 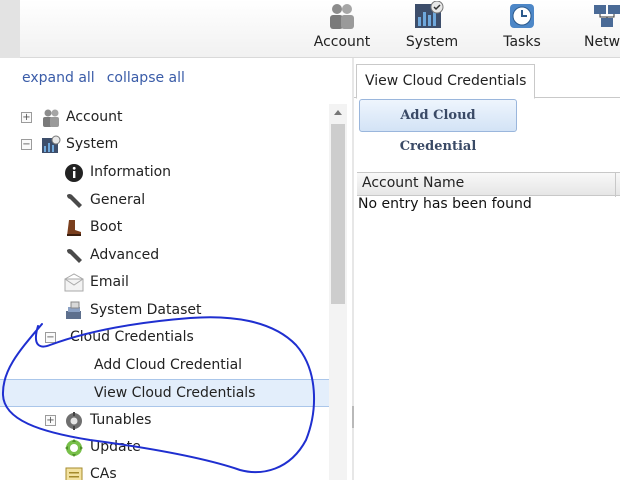 I want to click on tree-item-cas: CAs, so click(x=165, y=470).